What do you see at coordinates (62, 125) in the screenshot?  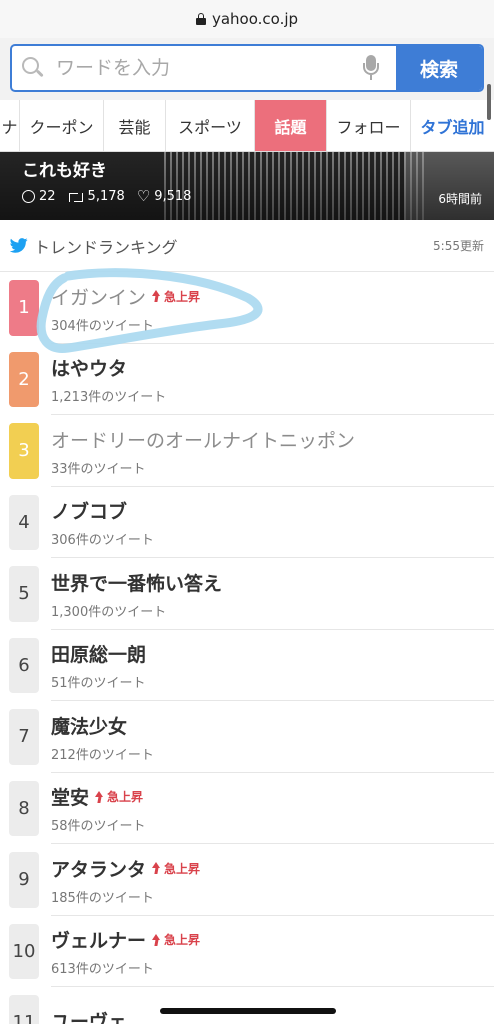 I see `tab-coupon: クーポン` at bounding box center [62, 125].